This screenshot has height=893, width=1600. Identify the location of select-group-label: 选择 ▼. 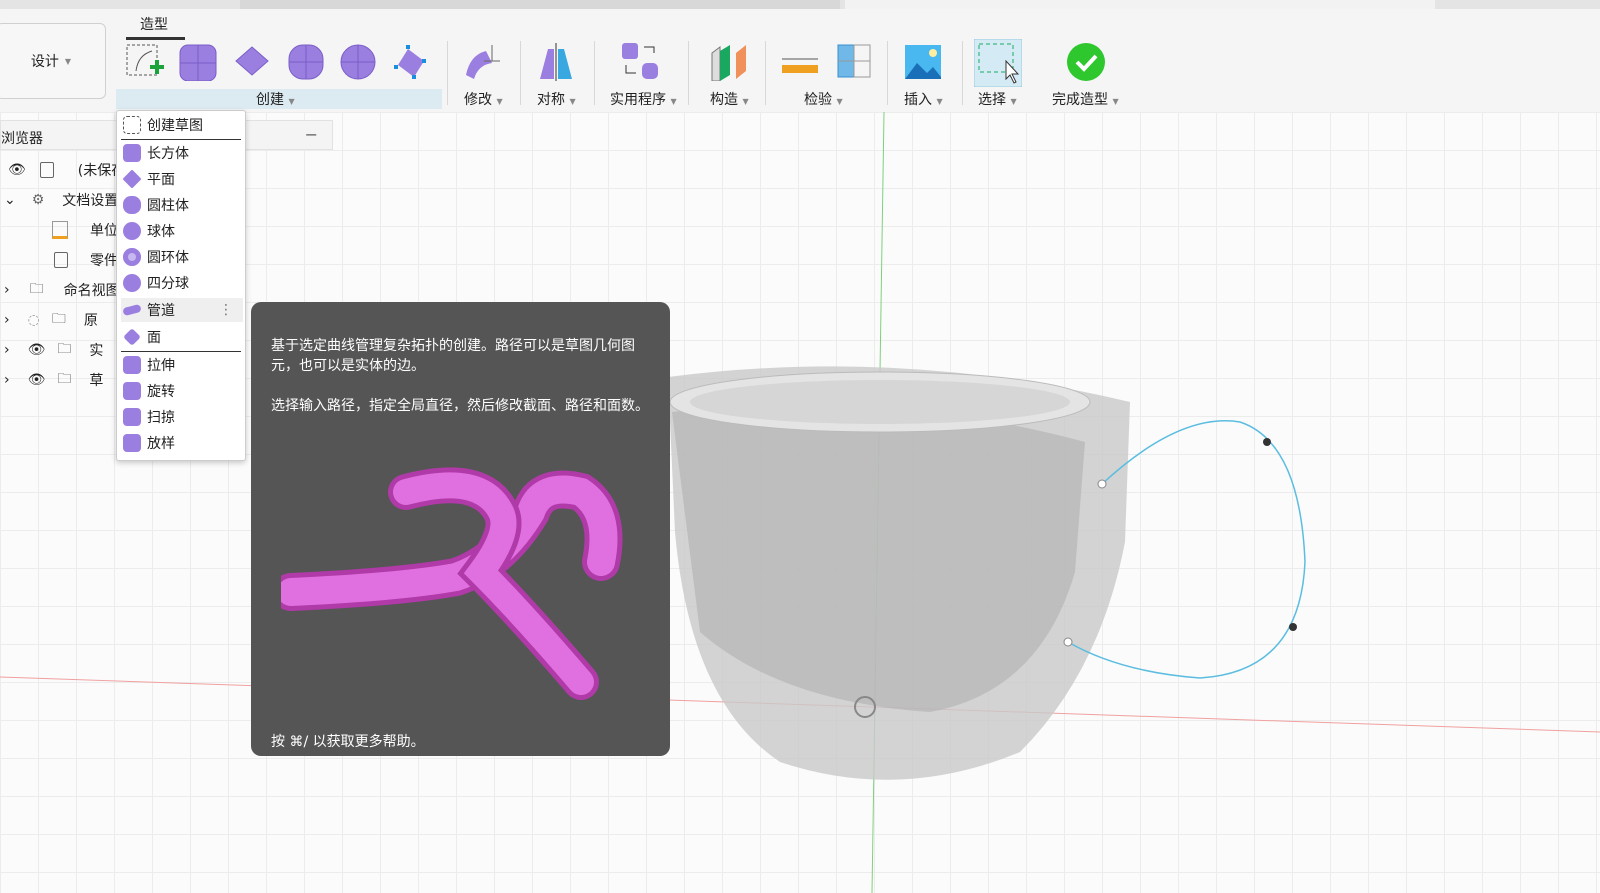
(997, 99).